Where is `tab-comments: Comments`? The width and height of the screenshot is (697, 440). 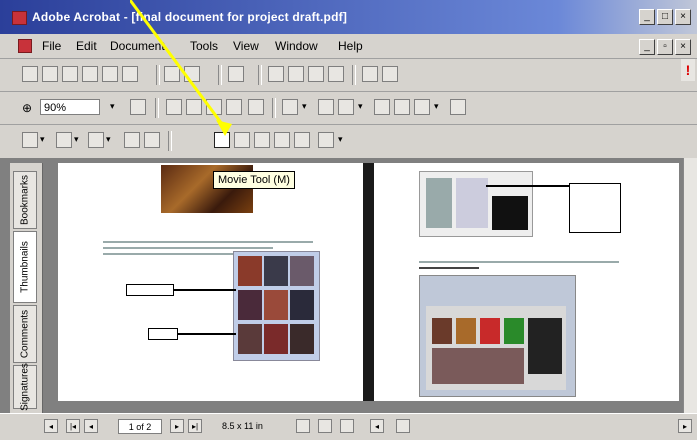
tab-comments: Comments is located at coordinates (25, 334).